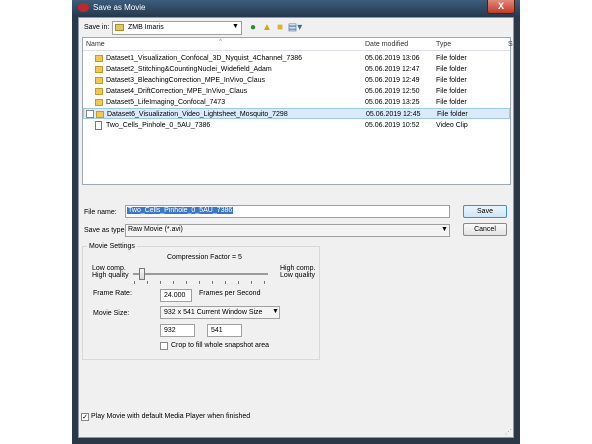 The height and width of the screenshot is (444, 592). Describe the element at coordinates (110, 275) in the screenshot. I see `high-quality-label: High quality` at that location.